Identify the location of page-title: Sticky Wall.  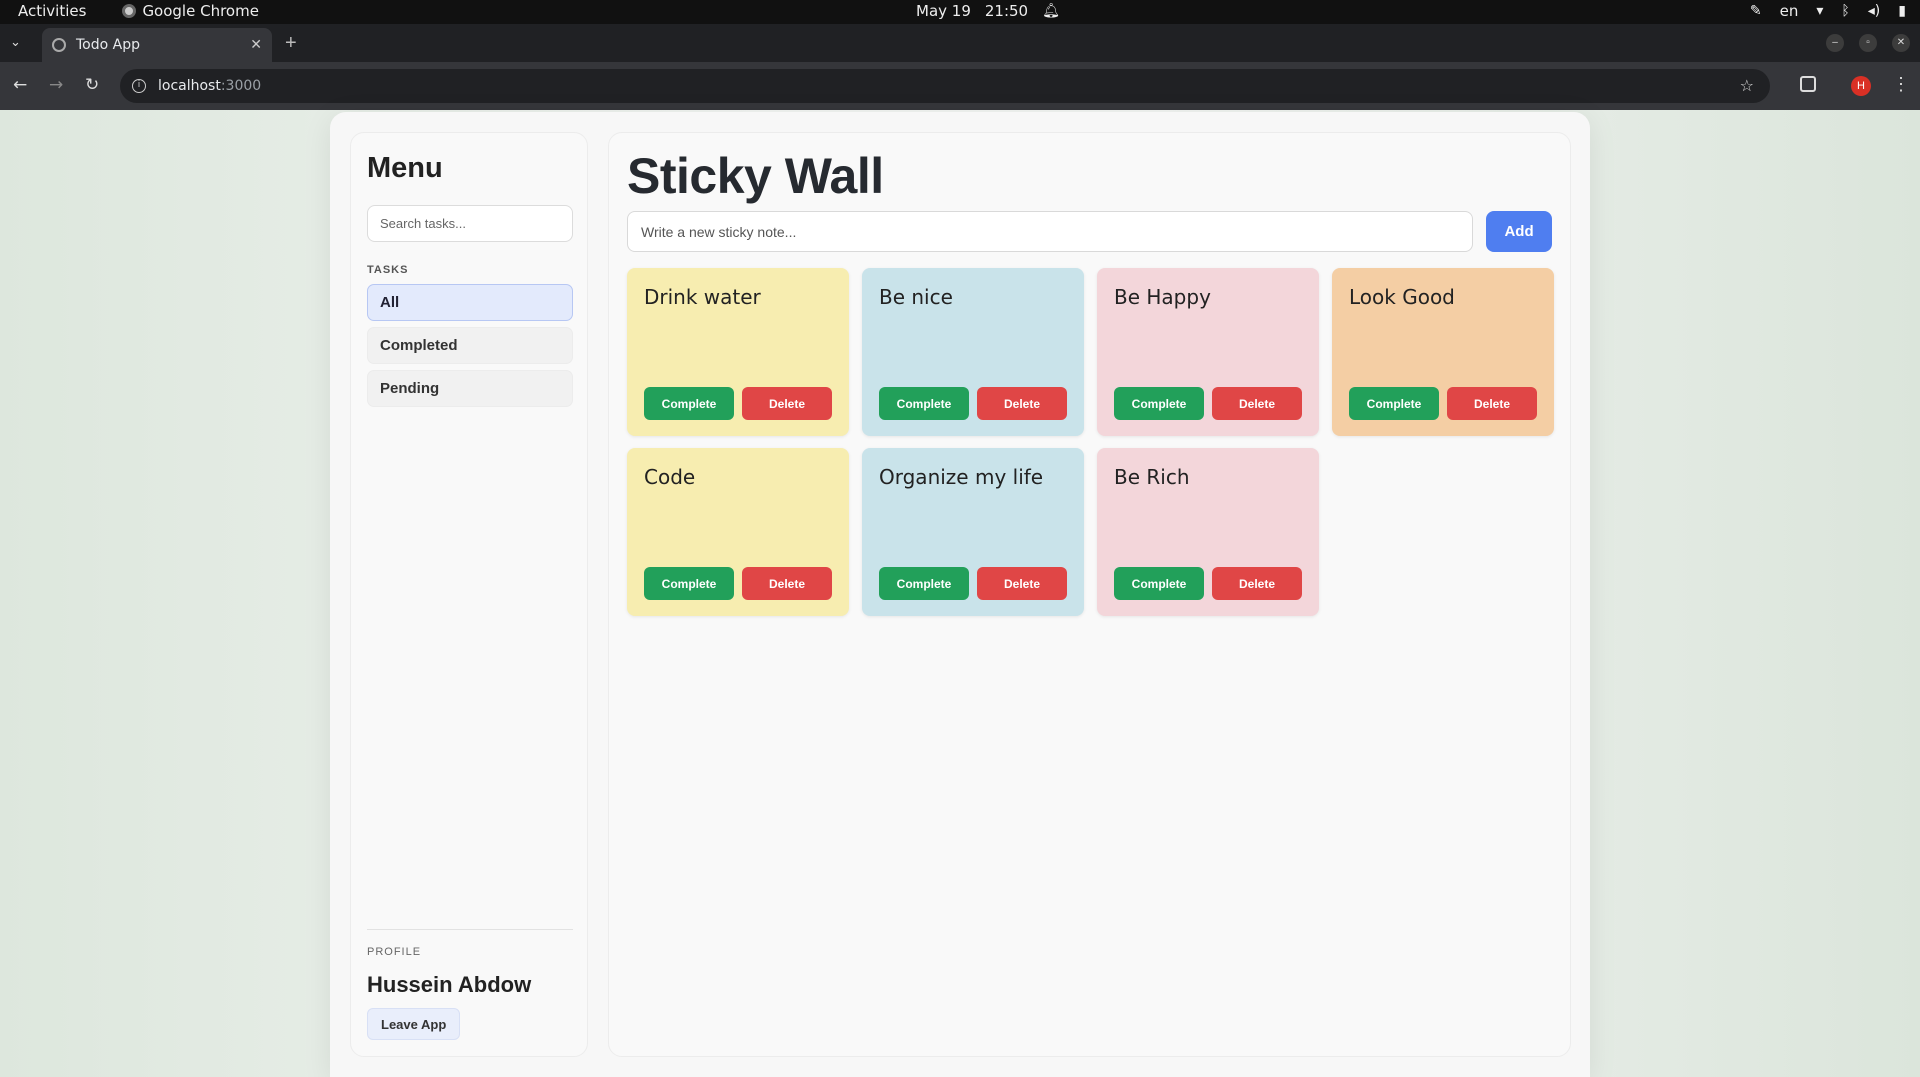
(755, 176).